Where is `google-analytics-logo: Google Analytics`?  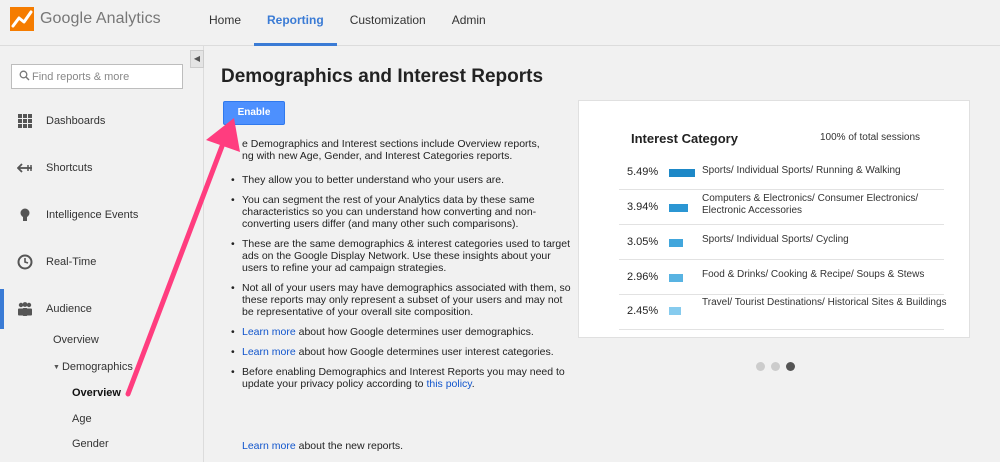
google-analytics-logo: Google Analytics is located at coordinates (85, 19).